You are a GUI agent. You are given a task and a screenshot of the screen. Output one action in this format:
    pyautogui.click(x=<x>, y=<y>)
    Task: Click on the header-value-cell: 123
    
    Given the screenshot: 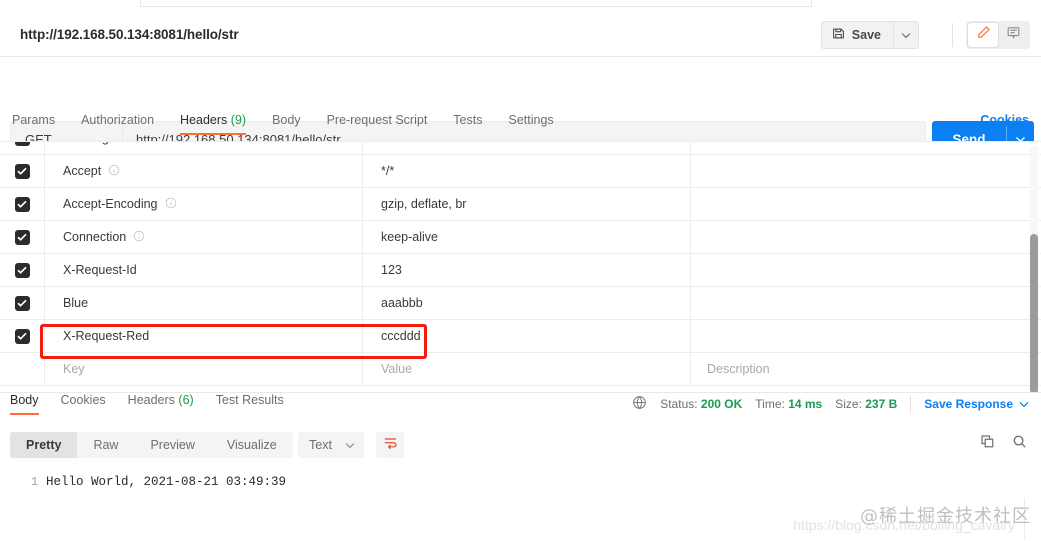 What is the action you would take?
    pyautogui.click(x=527, y=270)
    